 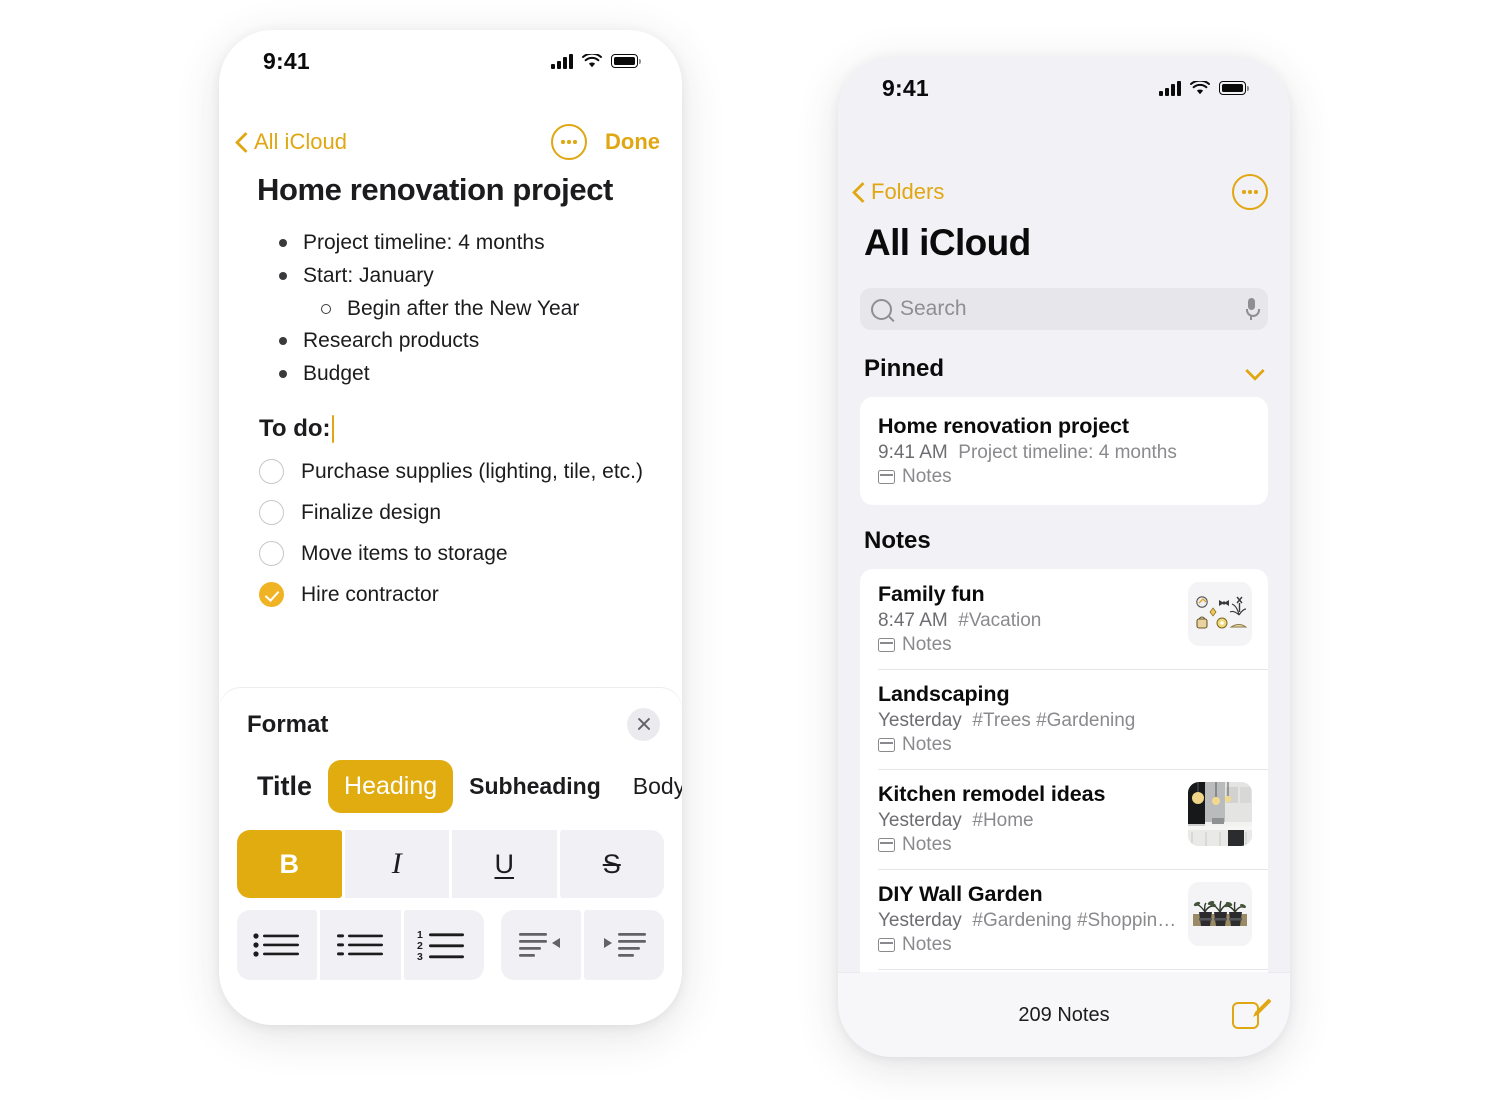 I want to click on bulleted-list-icon, so click(x=276, y=945).